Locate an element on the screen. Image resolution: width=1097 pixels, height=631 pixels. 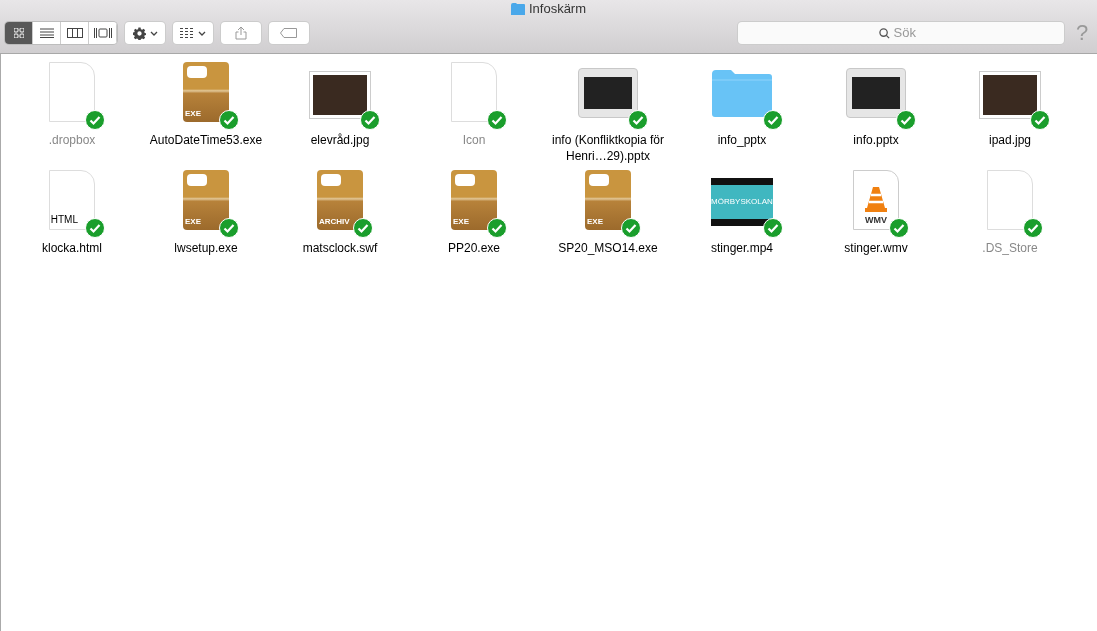
traffic-cone-icon is located at coordinates (876, 199).